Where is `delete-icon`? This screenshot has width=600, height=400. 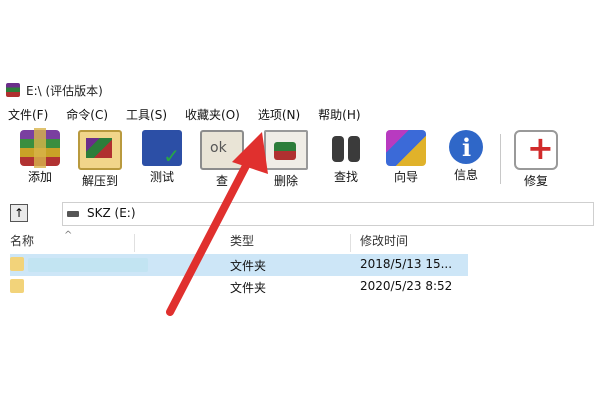
delete-icon is located at coordinates (286, 150).